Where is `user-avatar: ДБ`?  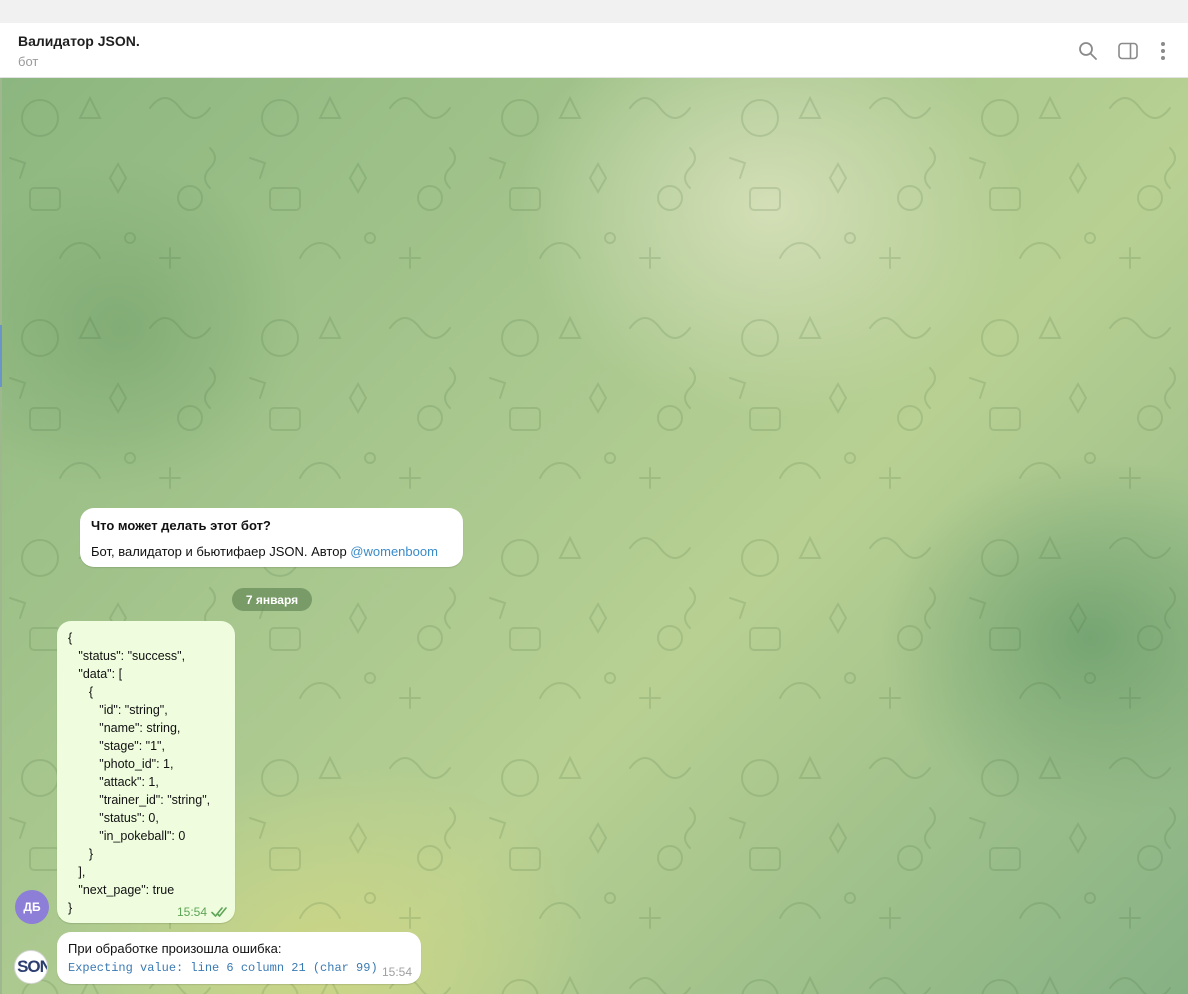 user-avatar: ДБ is located at coordinates (32, 907).